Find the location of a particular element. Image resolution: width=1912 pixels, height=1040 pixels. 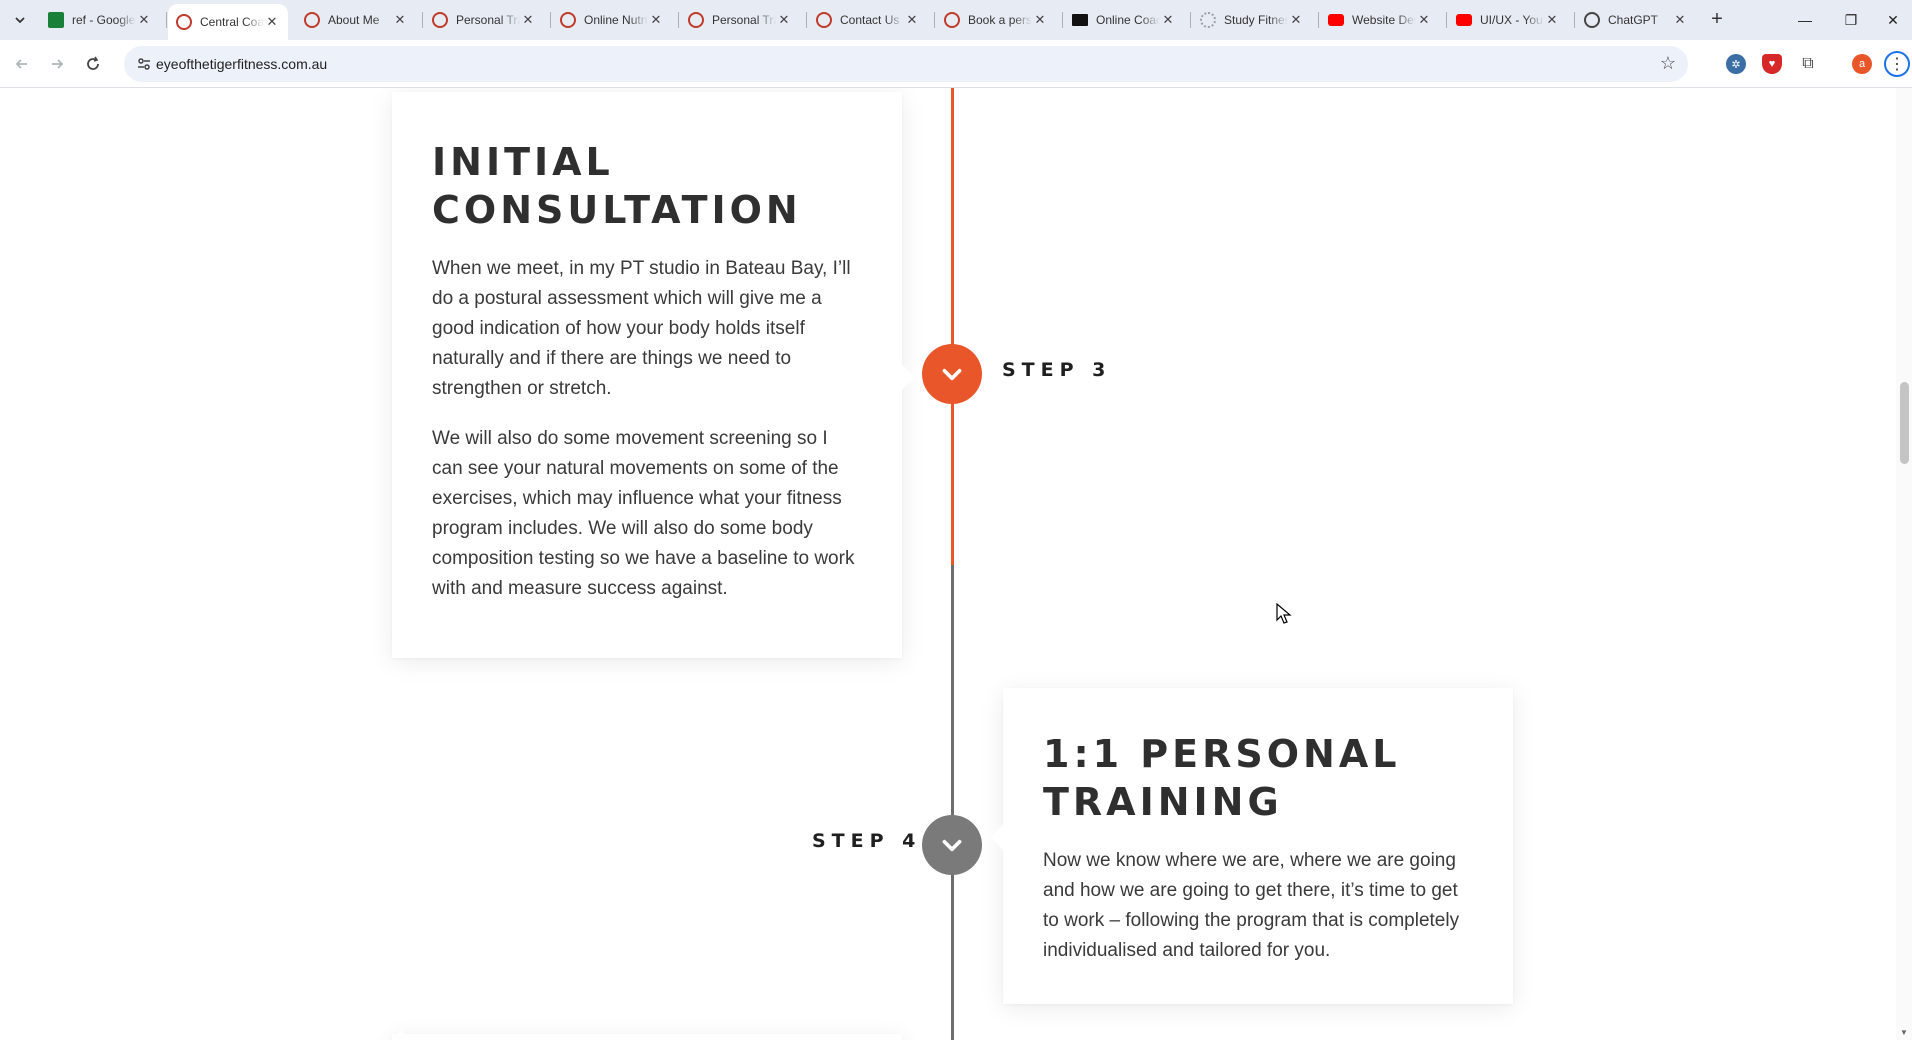

close-window-button: ✕ is located at coordinates (1893, 20).